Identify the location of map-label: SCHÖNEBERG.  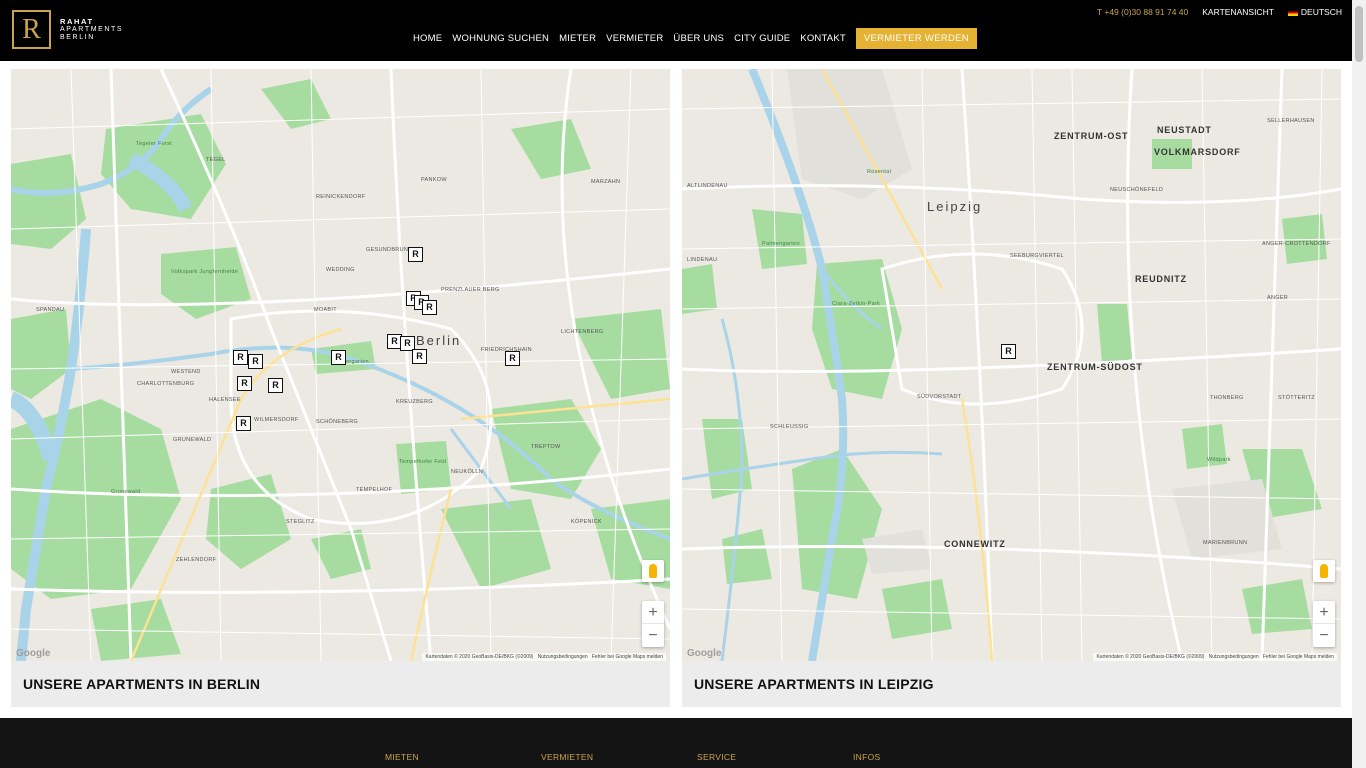
(337, 422).